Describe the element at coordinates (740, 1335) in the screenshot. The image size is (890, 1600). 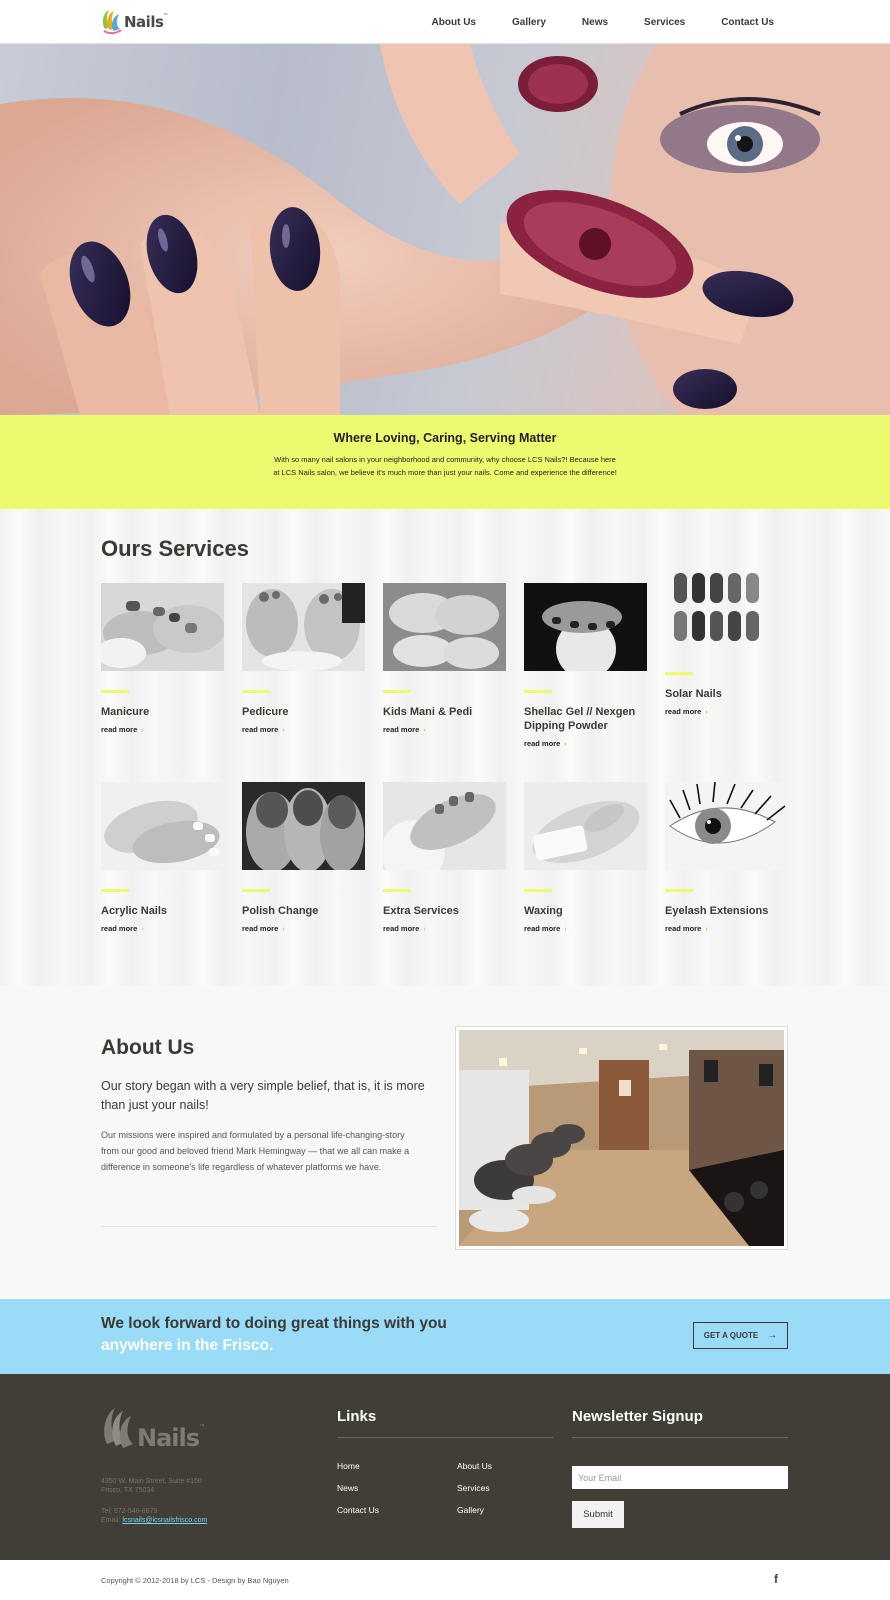
I see `get-a-quote-button: GET A QUOTE →` at that location.